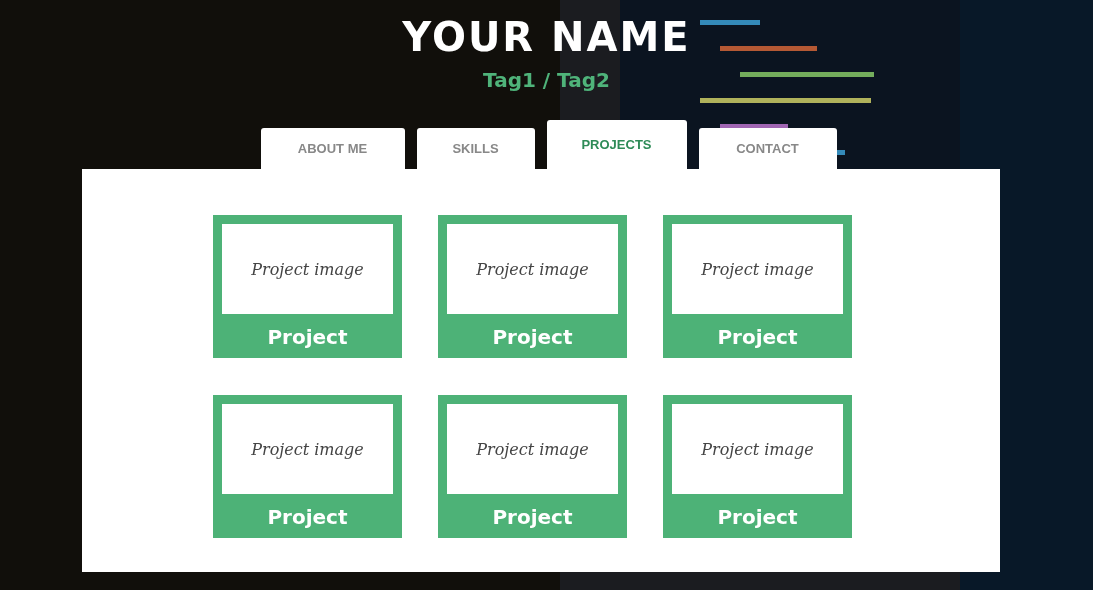 This screenshot has width=1093, height=590. Describe the element at coordinates (546, 37) in the screenshot. I see `site-title: YOUR NAME` at that location.